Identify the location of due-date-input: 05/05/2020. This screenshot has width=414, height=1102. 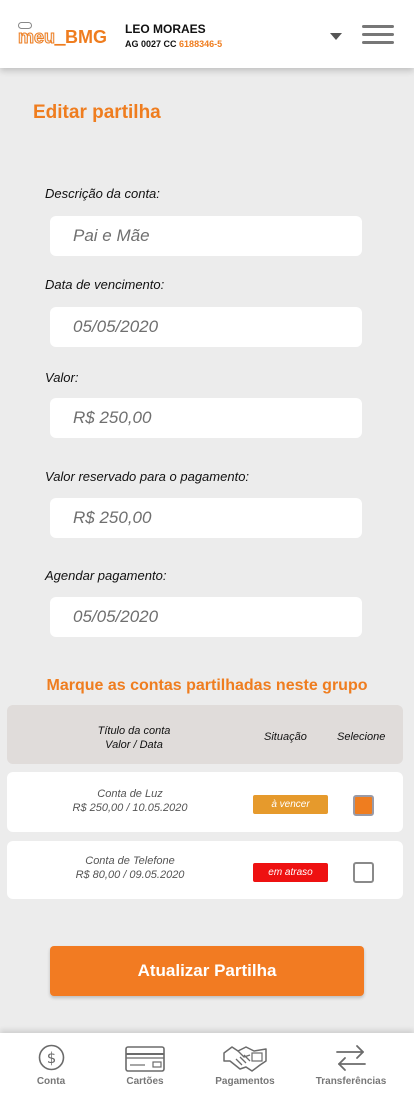
(206, 327).